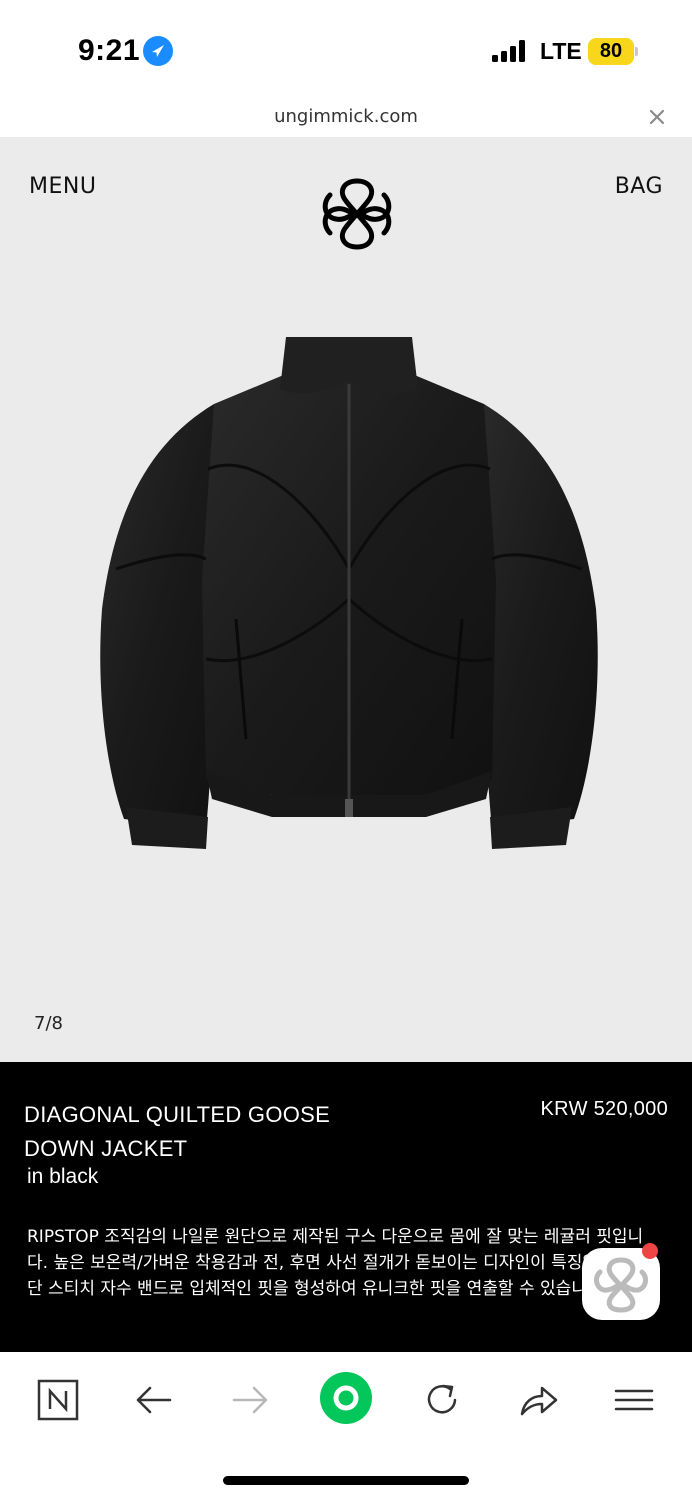 The width and height of the screenshot is (692, 1500). I want to click on network-type: LTE, so click(561, 51).